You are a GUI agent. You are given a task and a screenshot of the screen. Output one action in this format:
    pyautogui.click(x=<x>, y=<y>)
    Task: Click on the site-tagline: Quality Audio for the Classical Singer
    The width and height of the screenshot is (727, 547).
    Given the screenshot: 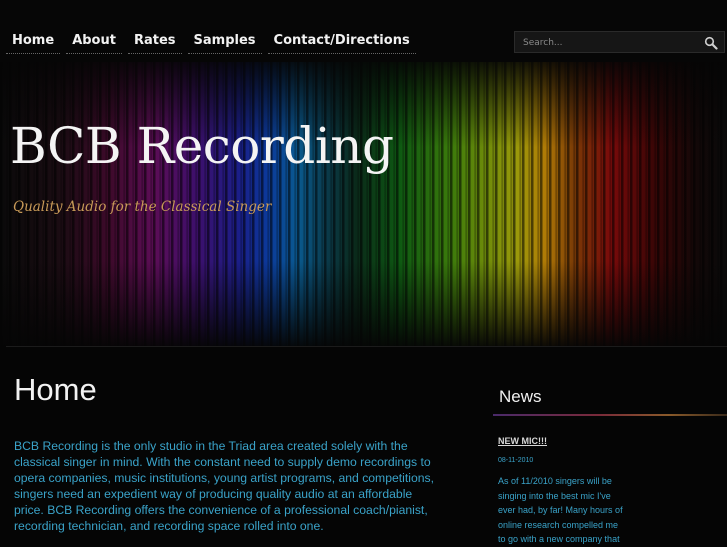 What is the action you would take?
    pyautogui.click(x=142, y=207)
    